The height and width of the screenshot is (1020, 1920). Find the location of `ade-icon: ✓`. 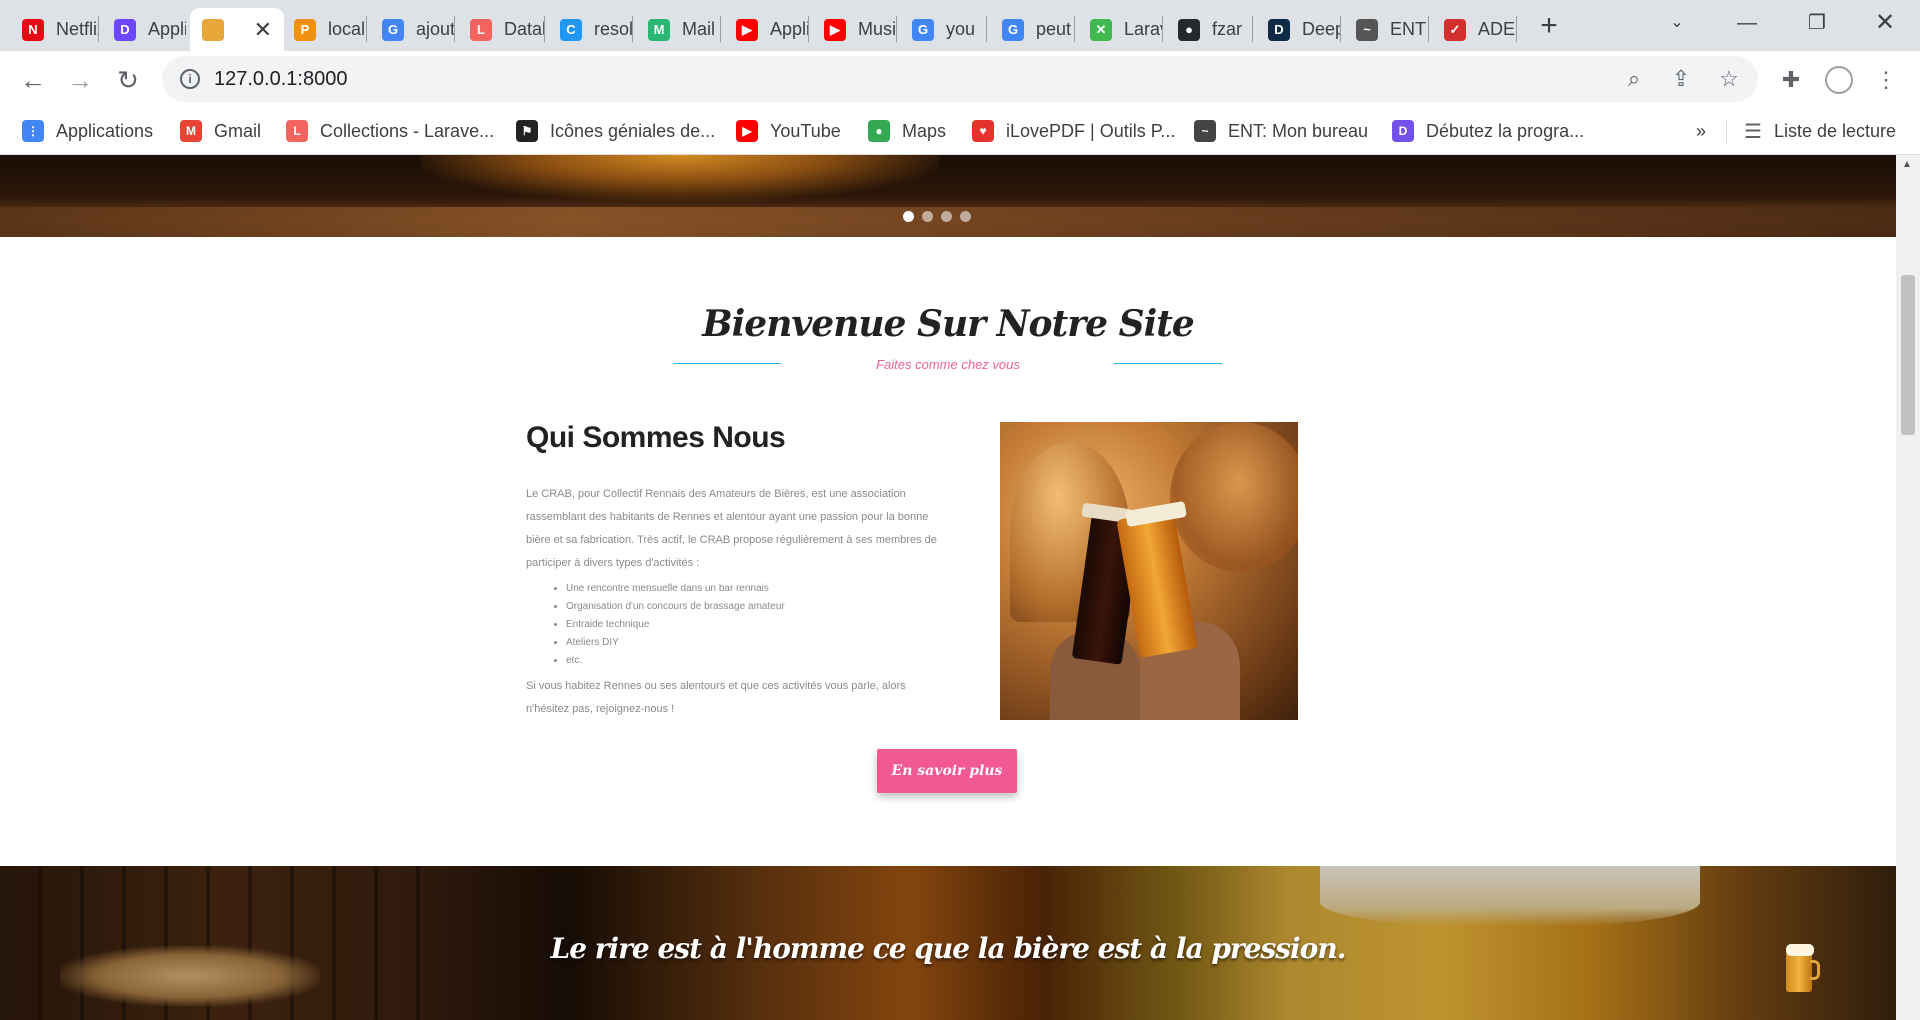

ade-icon: ✓ is located at coordinates (1455, 29).